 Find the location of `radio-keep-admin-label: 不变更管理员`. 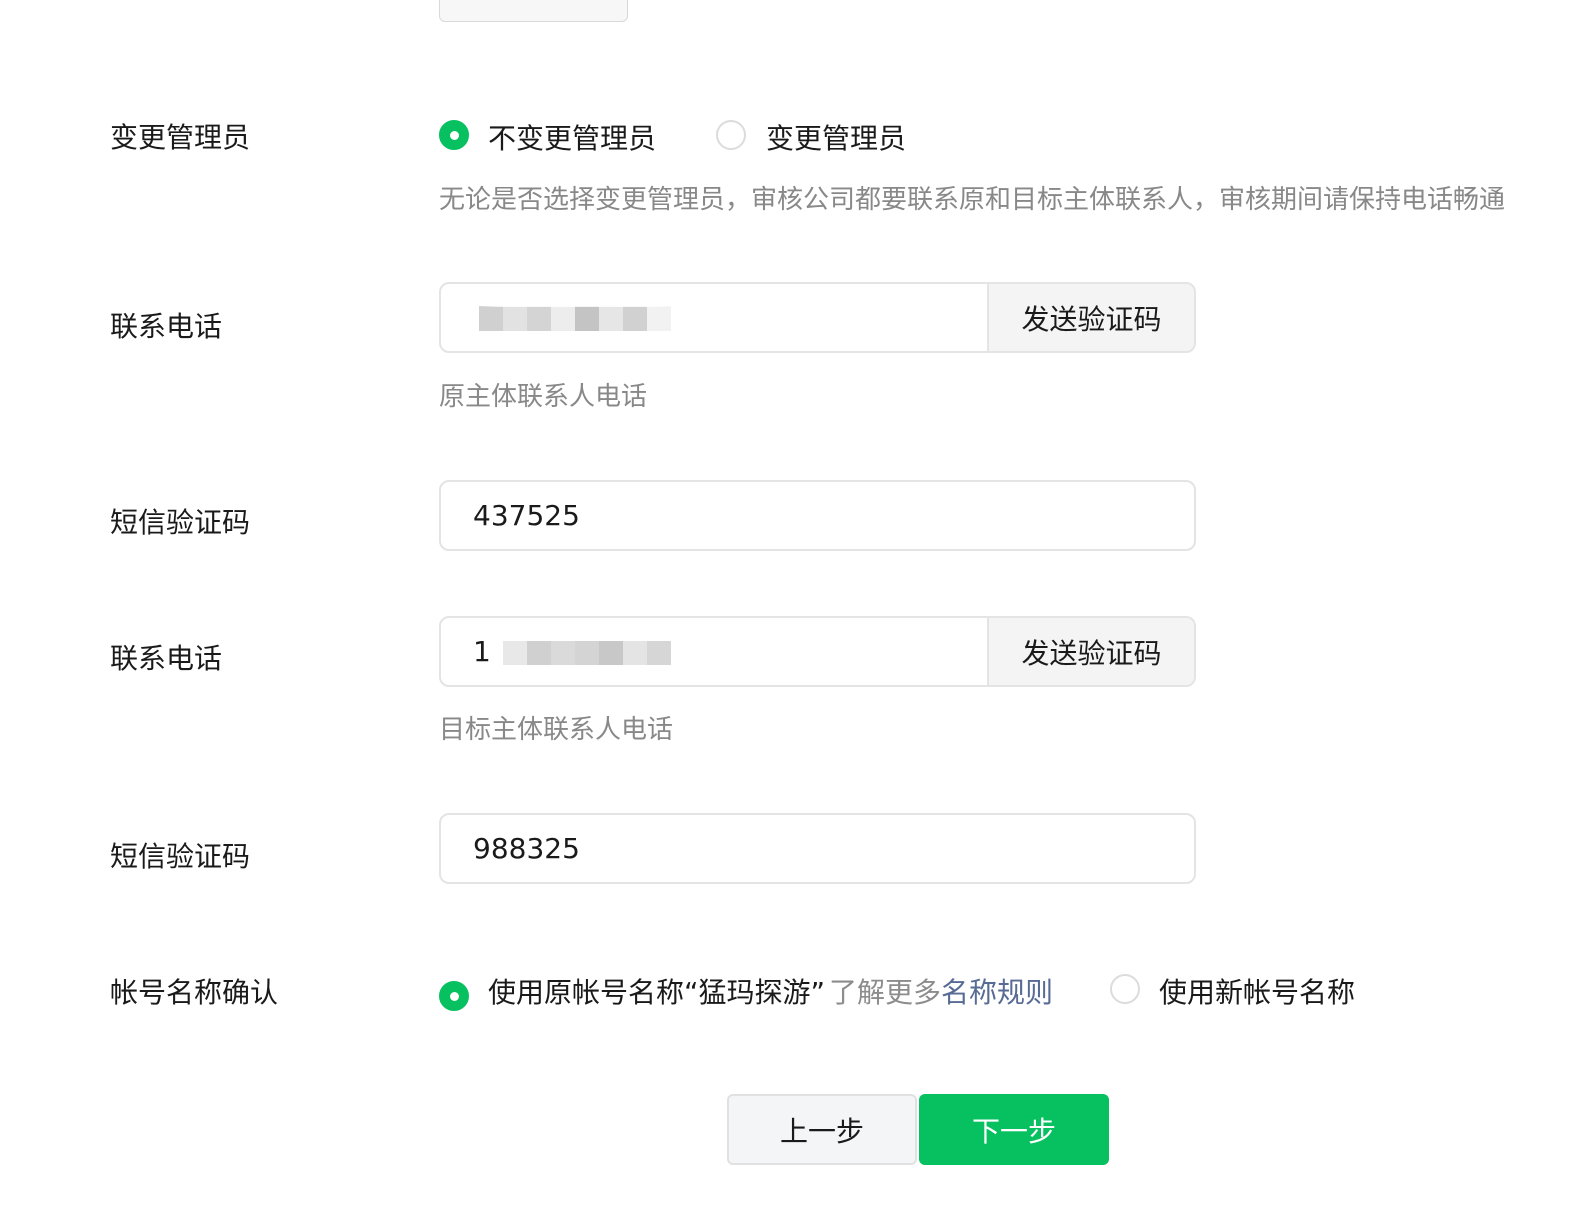

radio-keep-admin-label: 不变更管理员 is located at coordinates (572, 138).